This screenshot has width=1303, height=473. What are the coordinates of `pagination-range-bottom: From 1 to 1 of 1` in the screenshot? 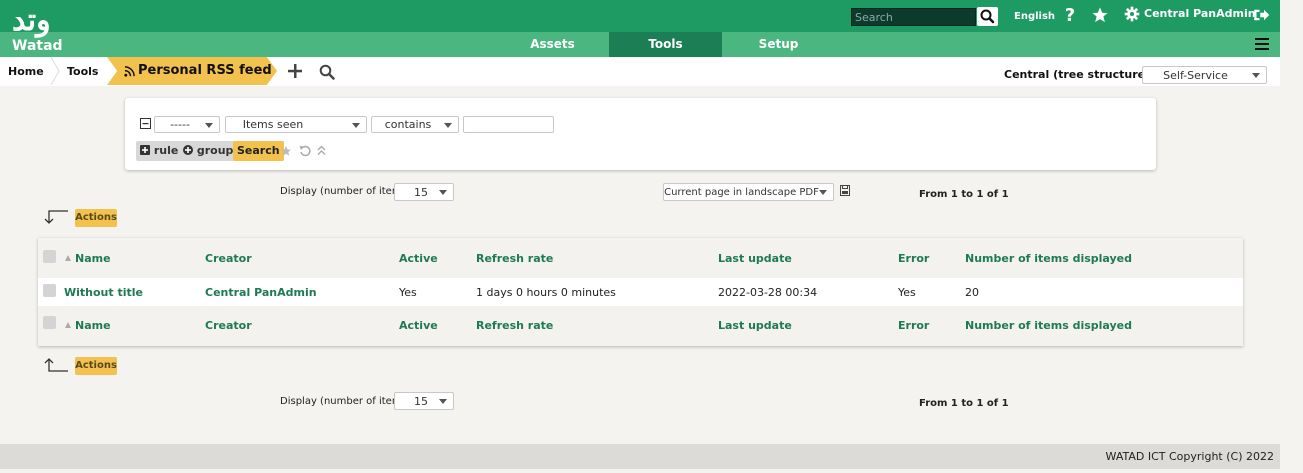 It's located at (964, 403).